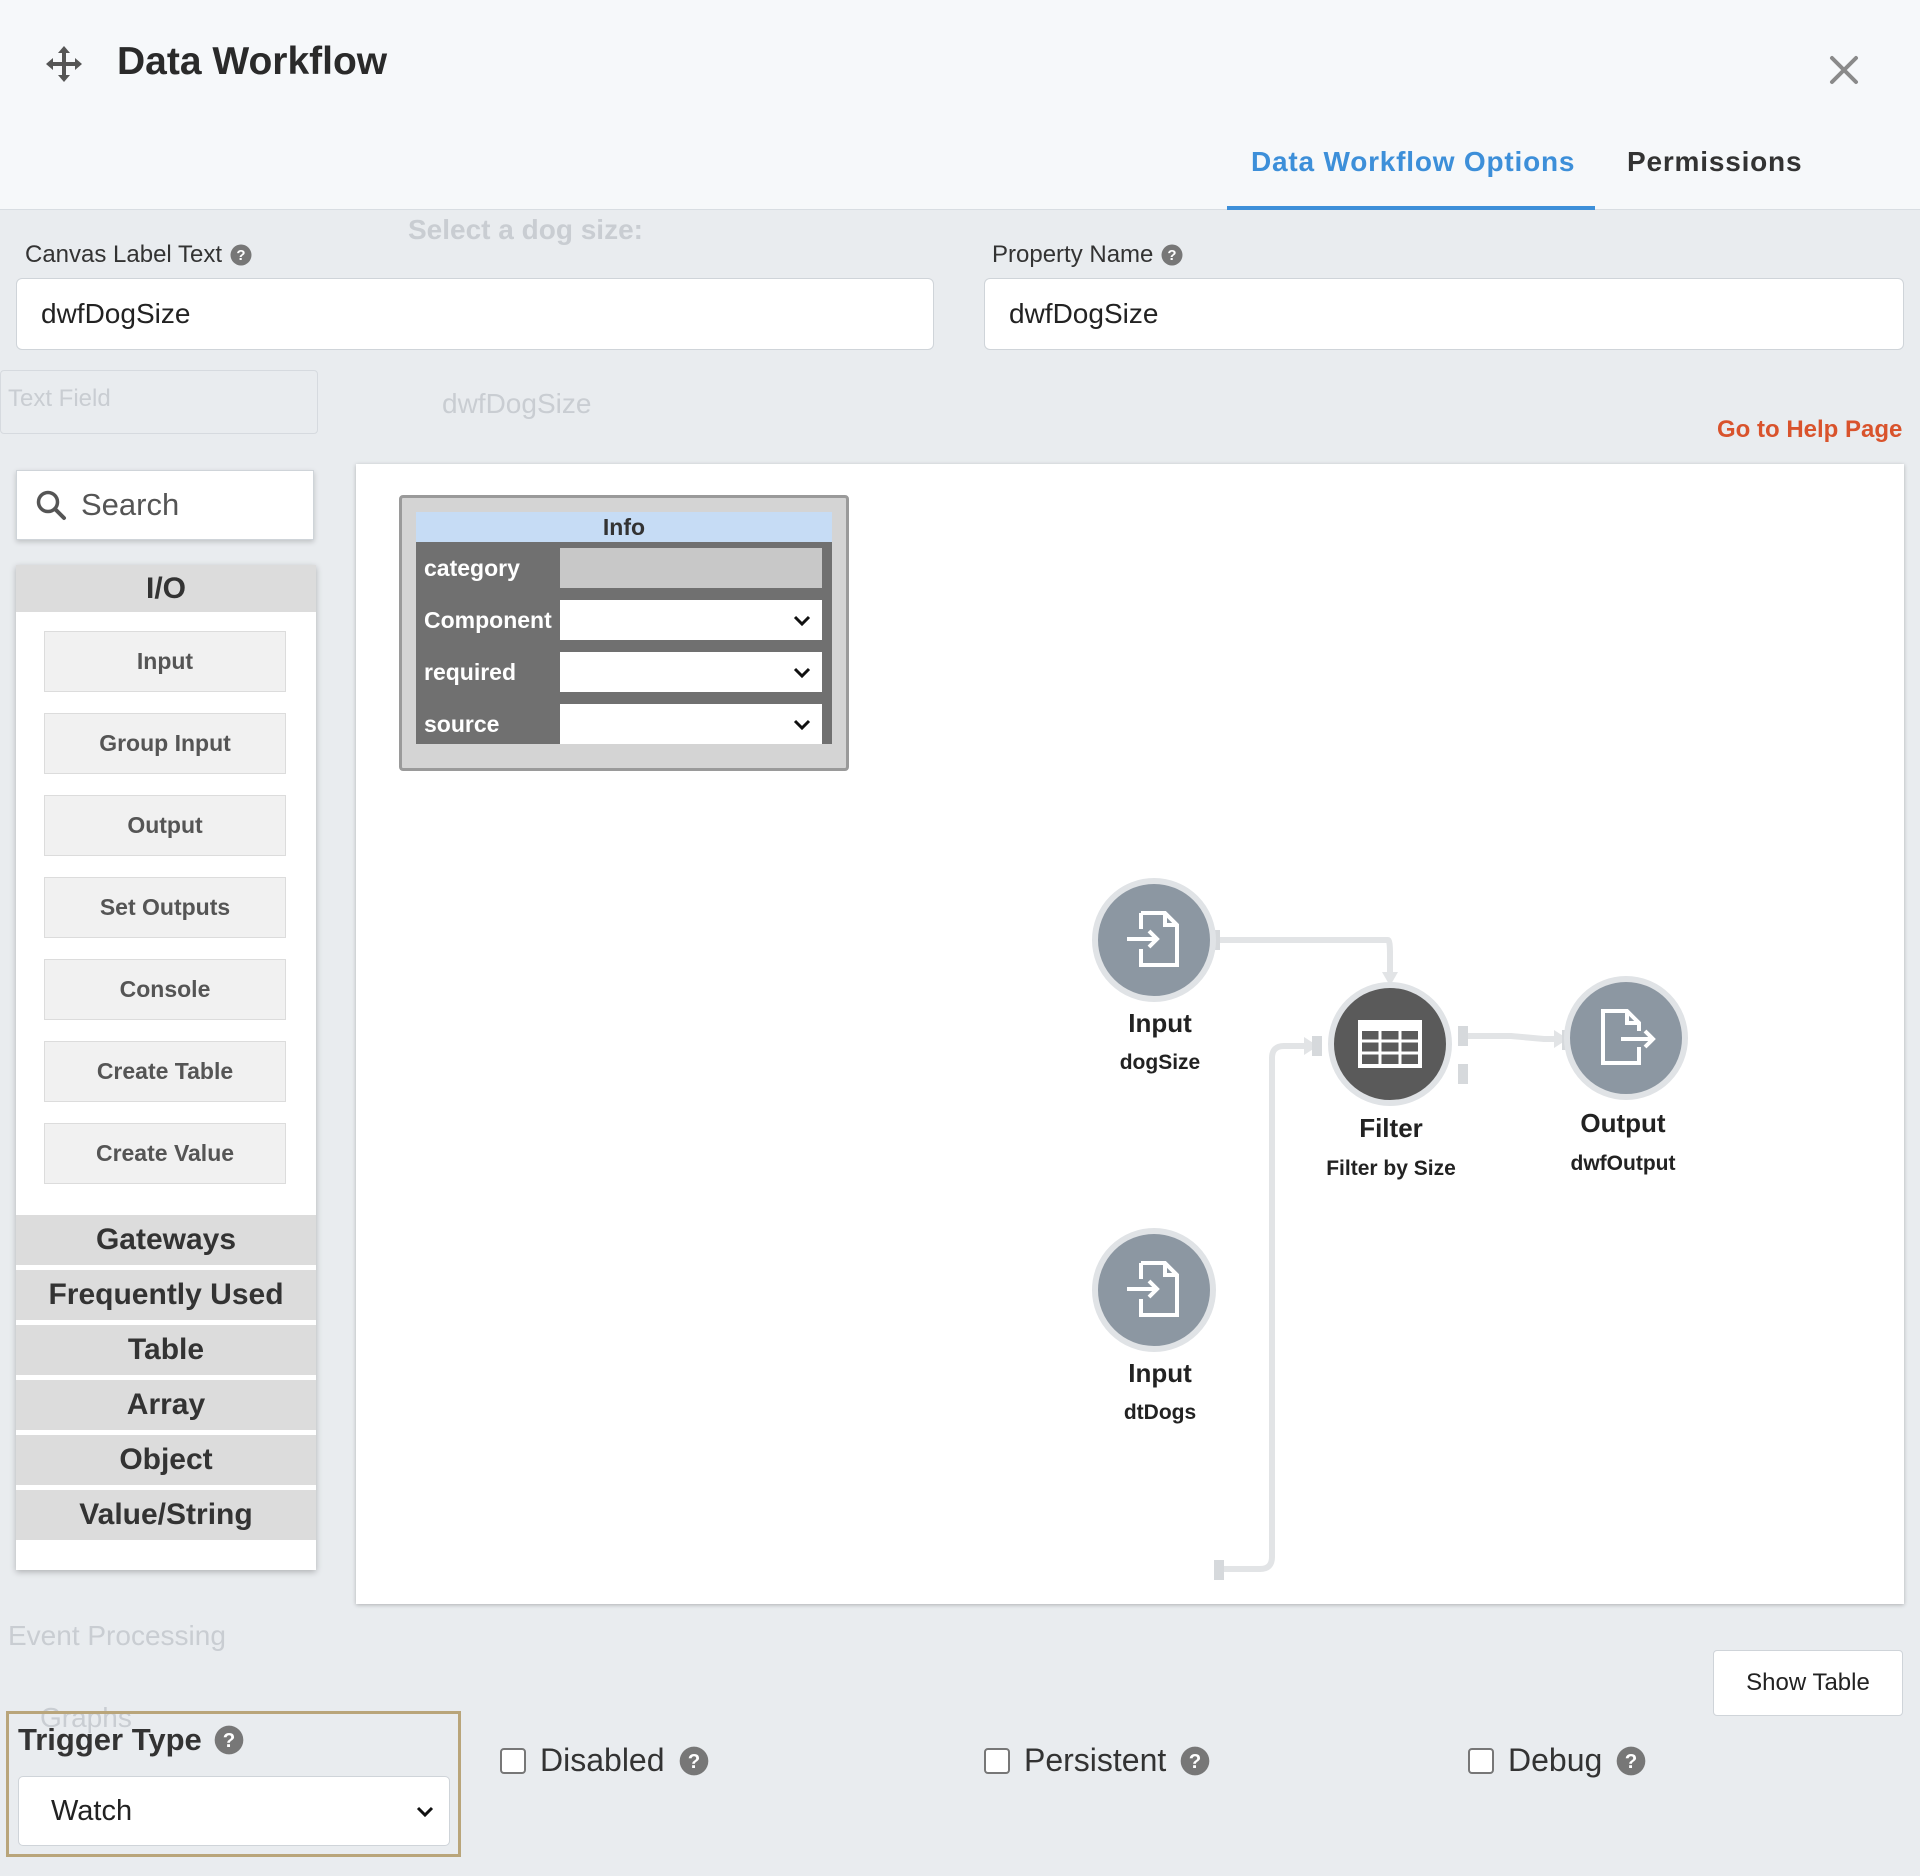 The image size is (1920, 1876). Describe the element at coordinates (252, 61) in the screenshot. I see `modal-title: Data Workflow` at that location.